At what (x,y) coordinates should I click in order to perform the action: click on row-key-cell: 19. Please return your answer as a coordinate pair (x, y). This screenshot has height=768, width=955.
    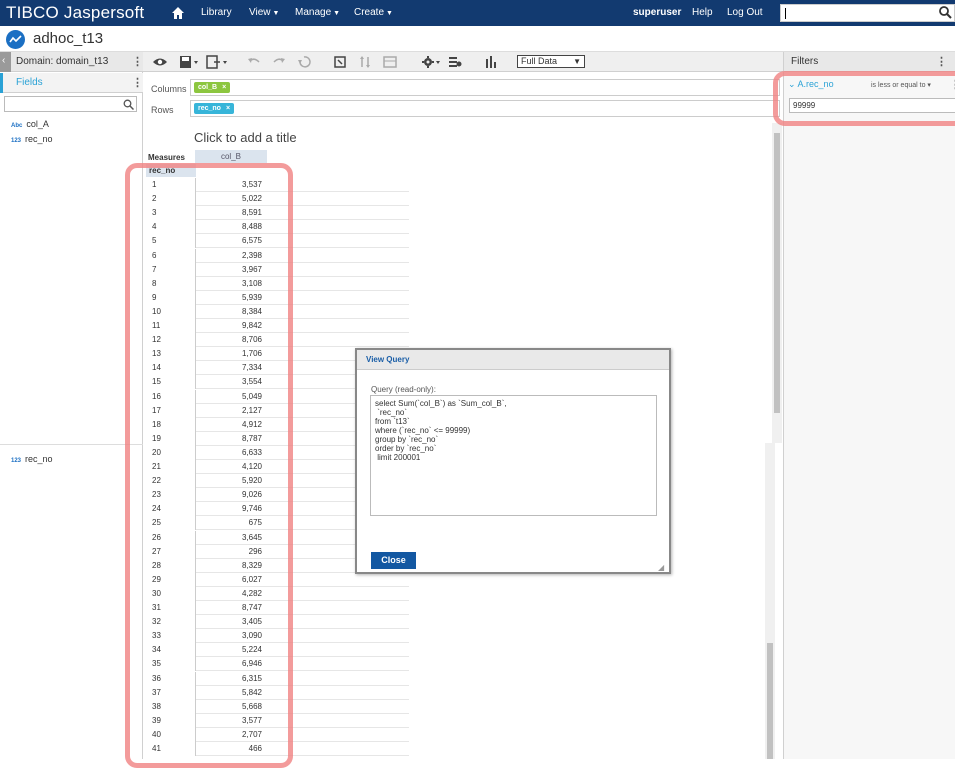
    Looking at the image, I should click on (171, 438).